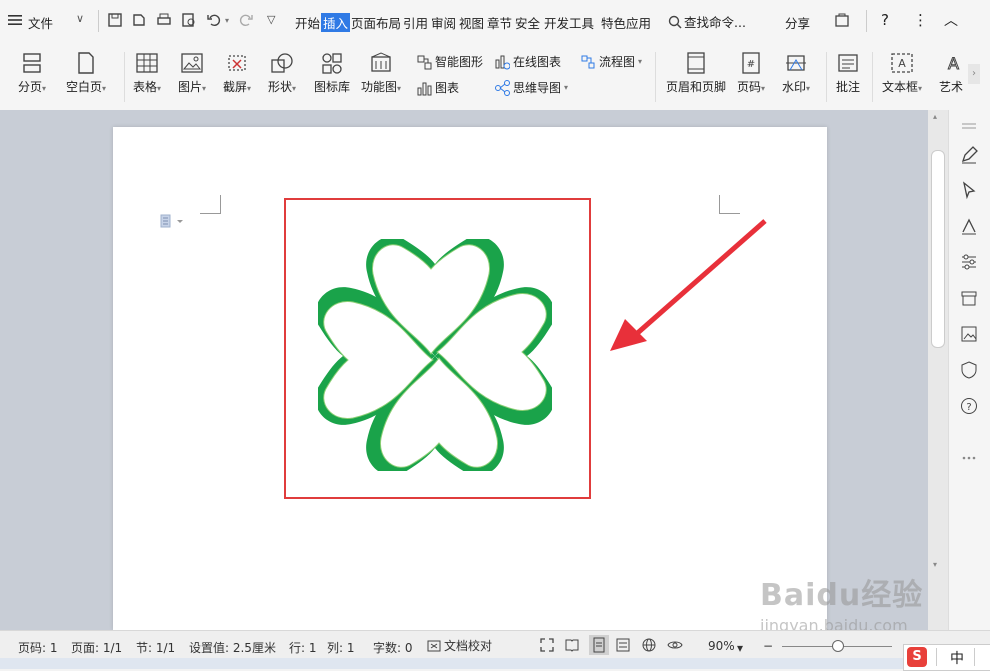 This screenshot has width=990, height=671. I want to click on shield-icon, so click(969, 370).